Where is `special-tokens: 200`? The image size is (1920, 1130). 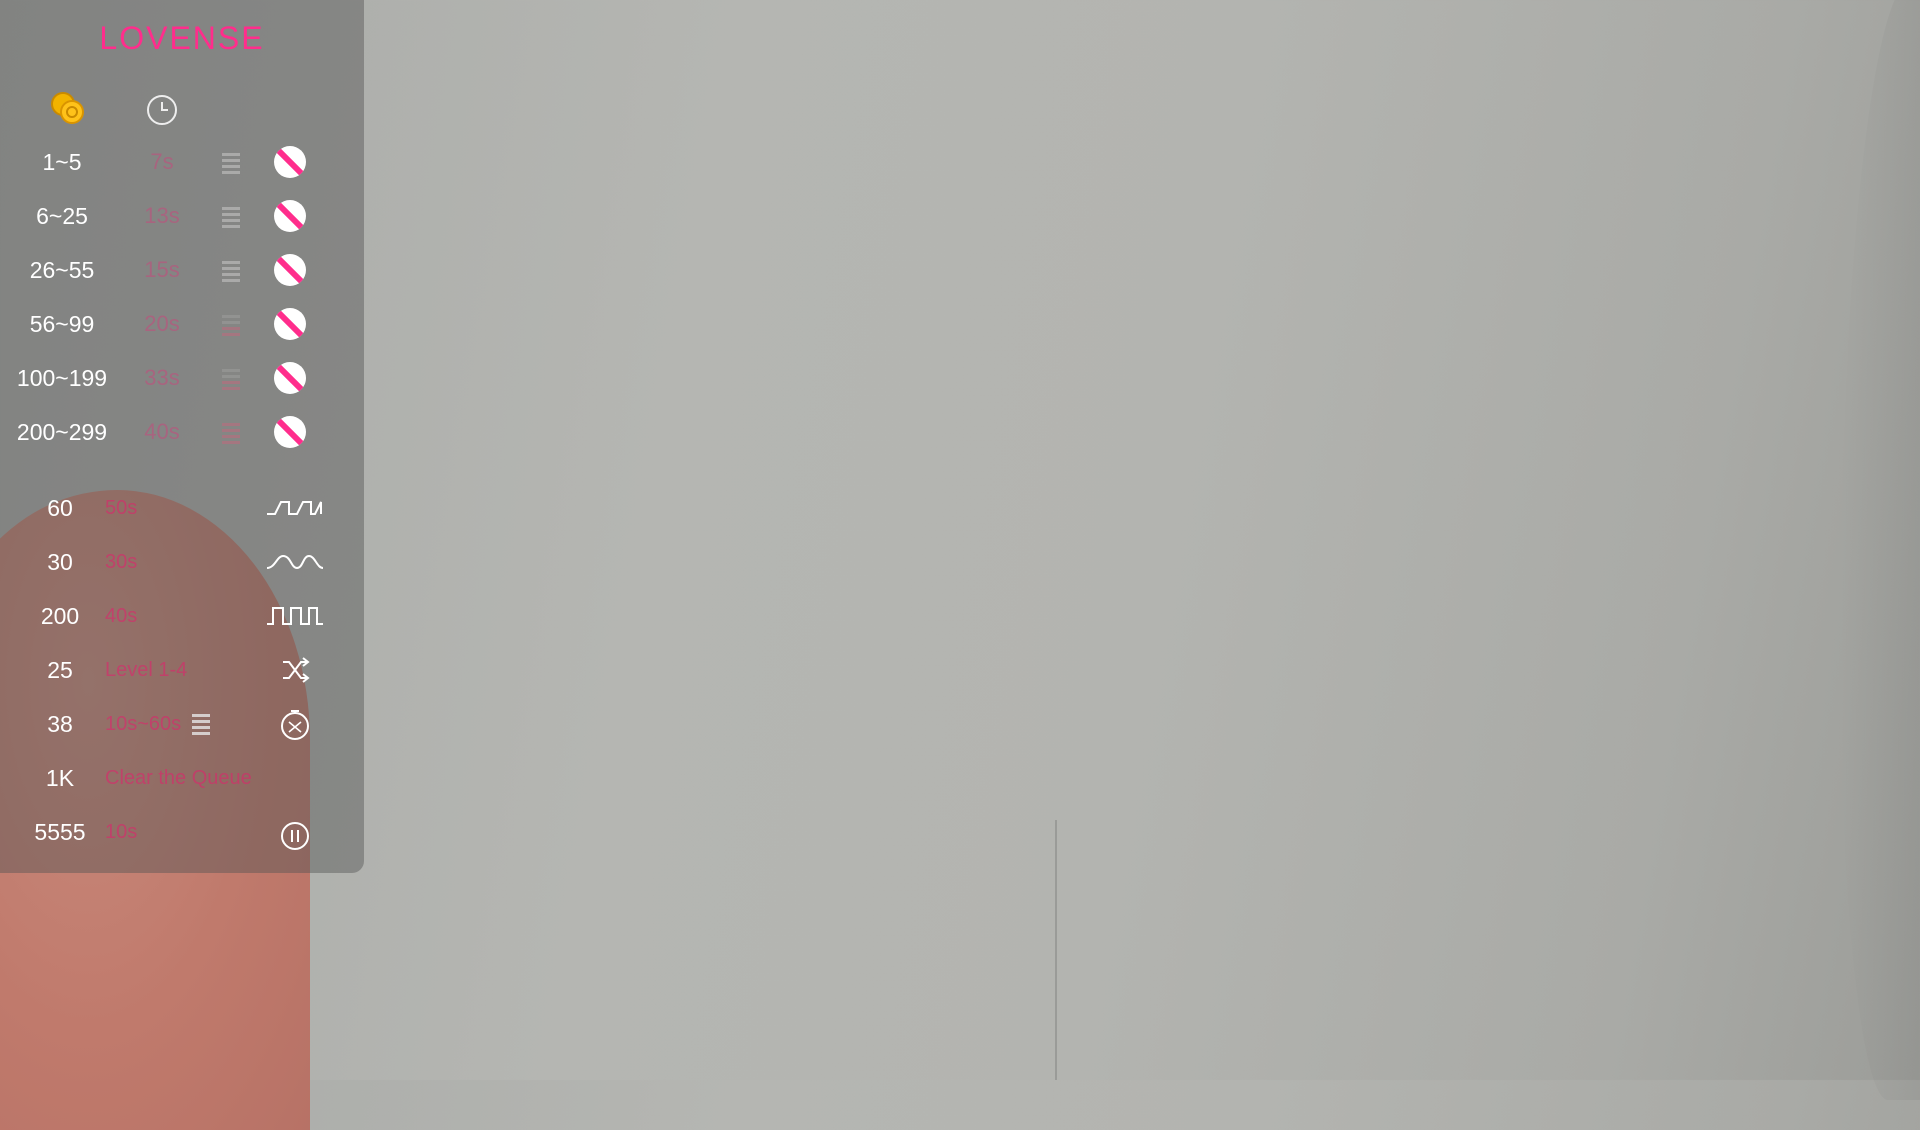
special-tokens: 200 is located at coordinates (60, 616).